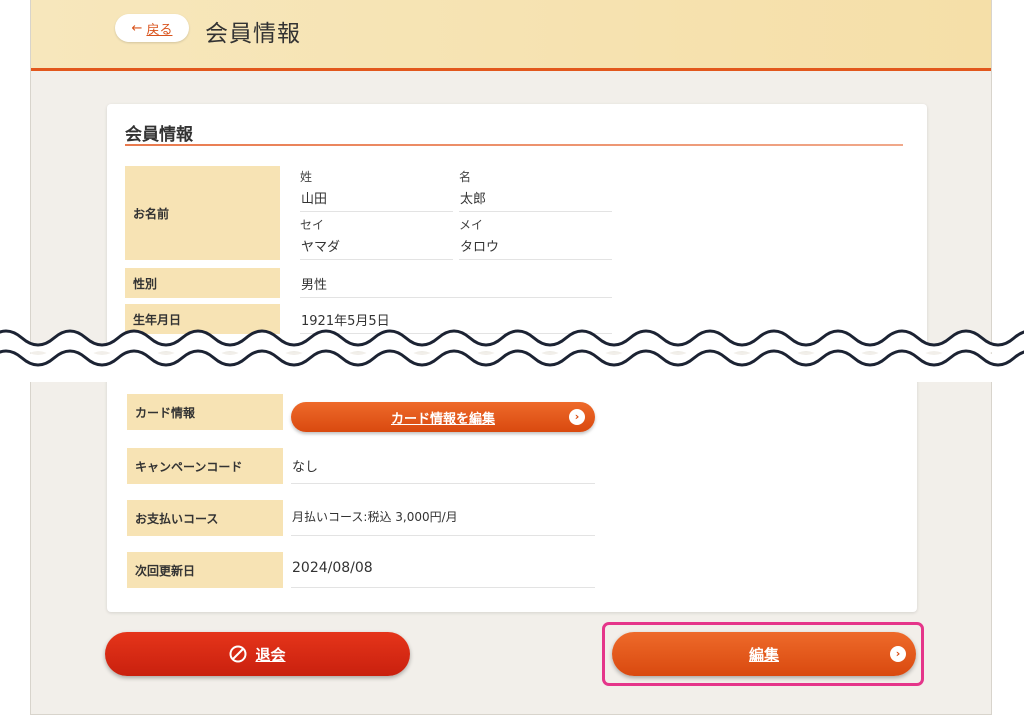  I want to click on gender-value: 男性, so click(456, 286).